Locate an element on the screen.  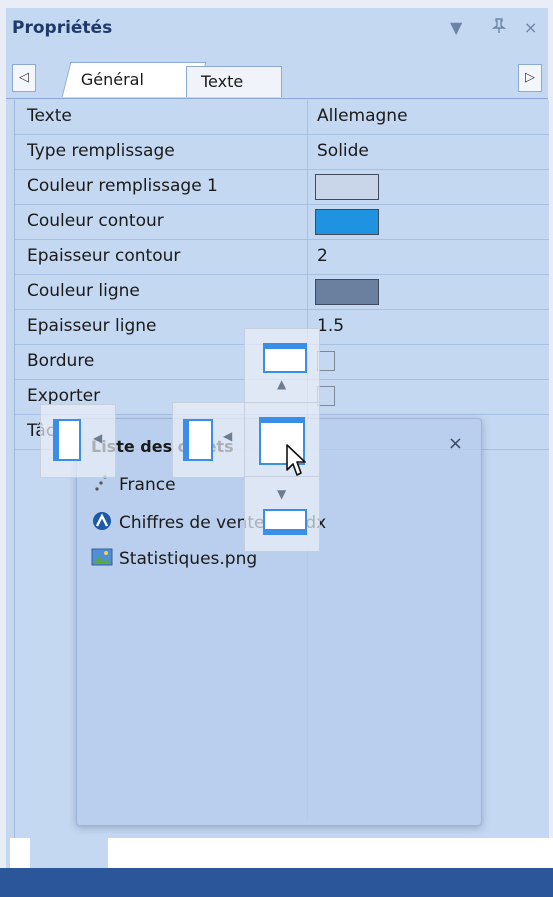
list-item: Statistiques.png is located at coordinates (174, 558).